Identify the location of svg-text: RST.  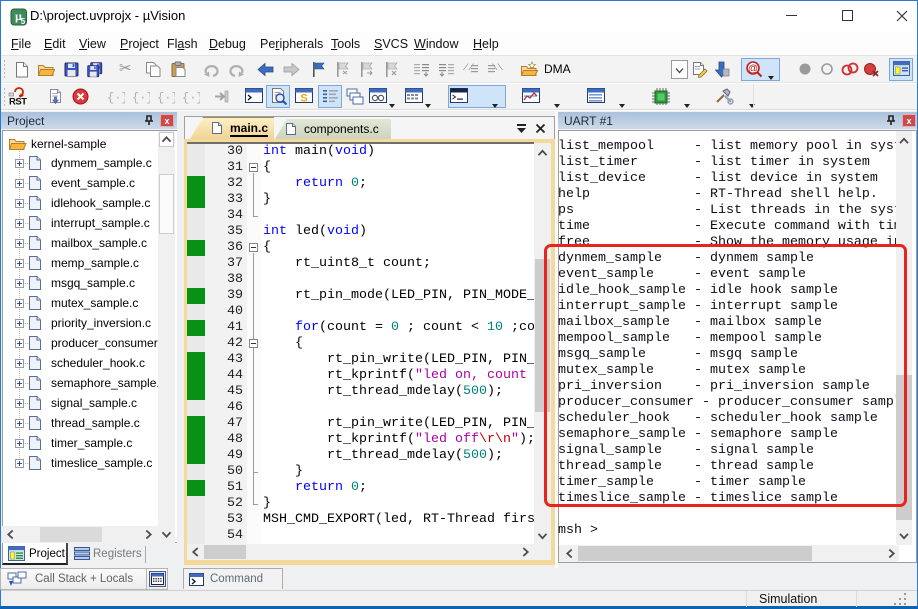
(18, 102).